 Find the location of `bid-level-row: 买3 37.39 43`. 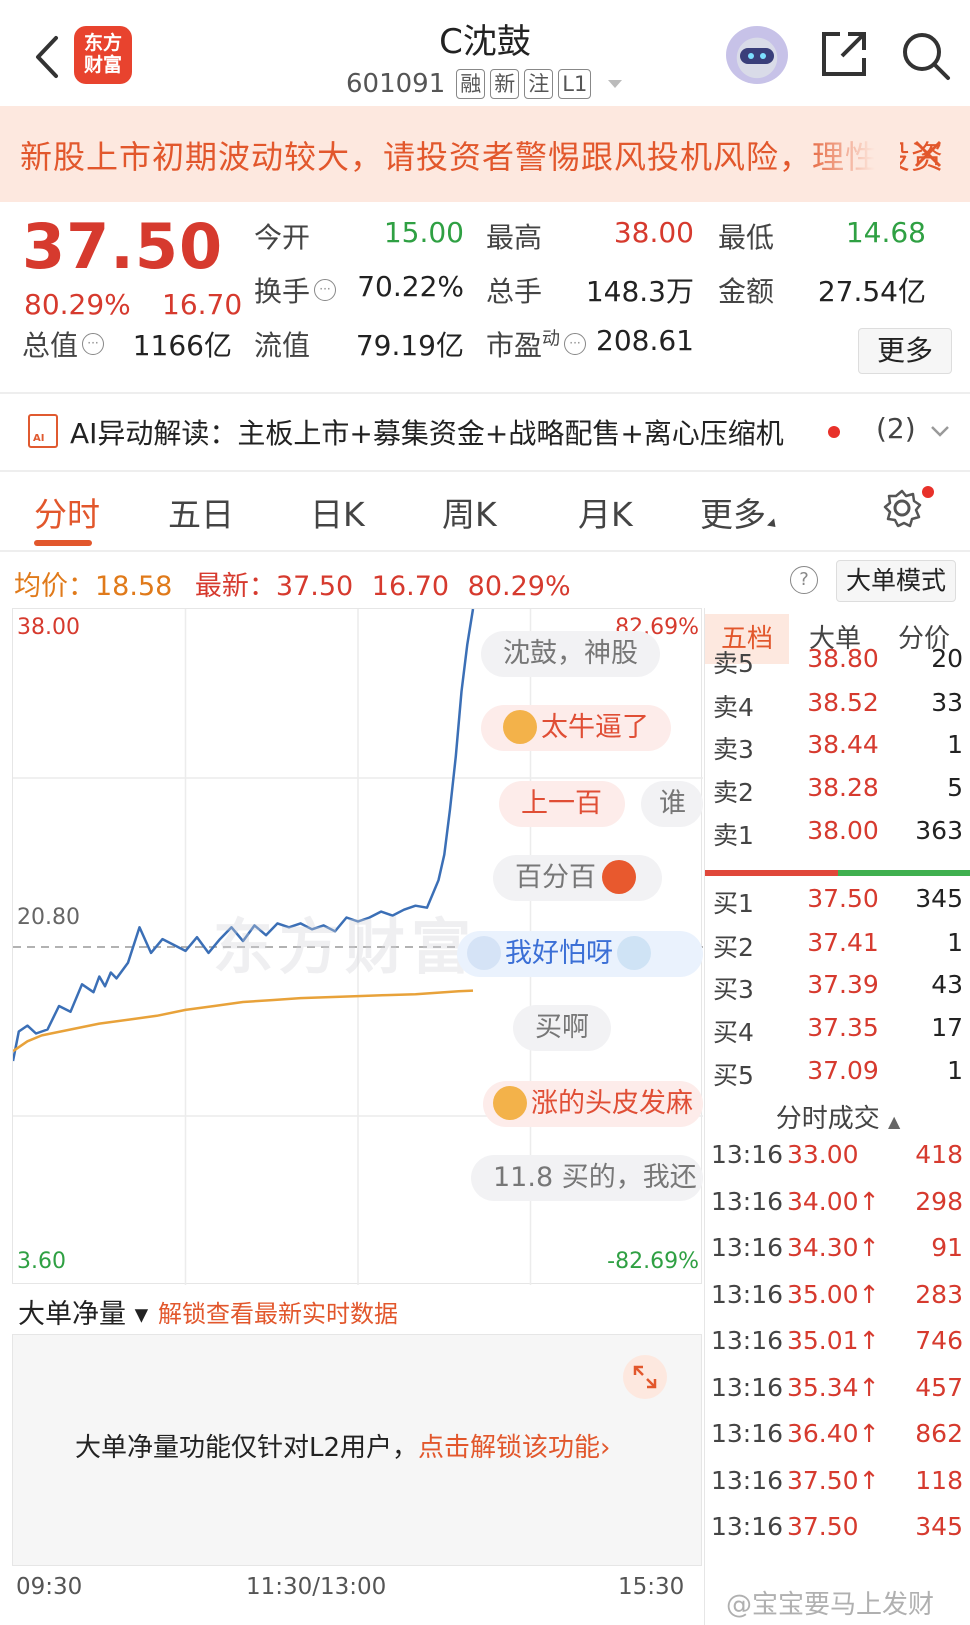

bid-level-row: 买3 37.39 43 is located at coordinates (837, 992).